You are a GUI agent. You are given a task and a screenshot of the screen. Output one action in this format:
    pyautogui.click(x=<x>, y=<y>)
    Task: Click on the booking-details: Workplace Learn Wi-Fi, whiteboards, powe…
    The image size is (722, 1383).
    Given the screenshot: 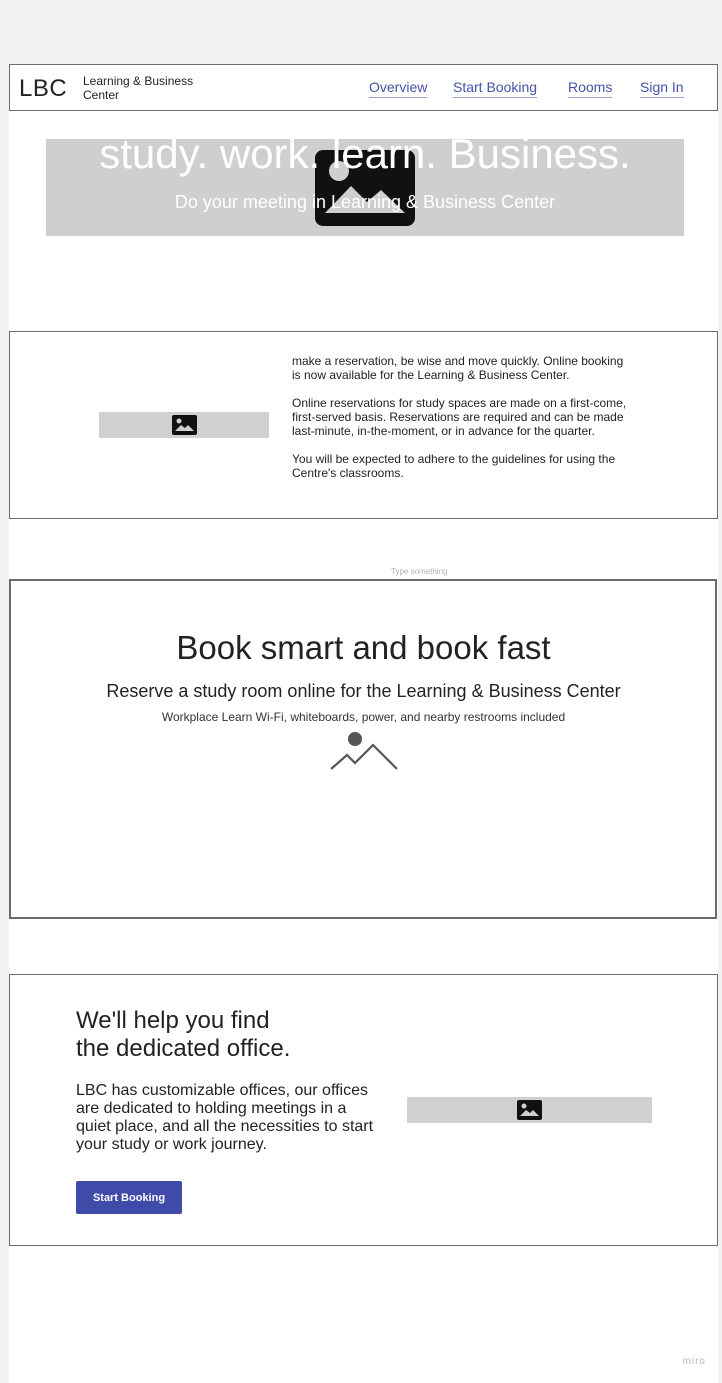 What is the action you would take?
    pyautogui.click(x=363, y=717)
    